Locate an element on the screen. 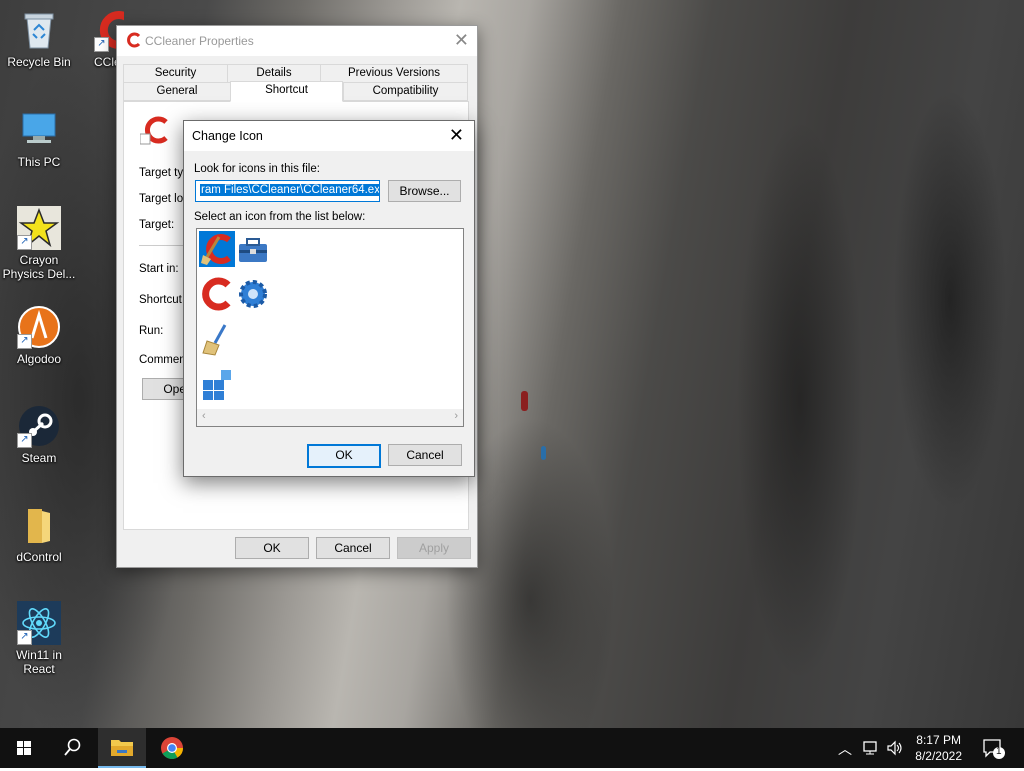  clock-time: 8:17 PM is located at coordinates (938, 740).